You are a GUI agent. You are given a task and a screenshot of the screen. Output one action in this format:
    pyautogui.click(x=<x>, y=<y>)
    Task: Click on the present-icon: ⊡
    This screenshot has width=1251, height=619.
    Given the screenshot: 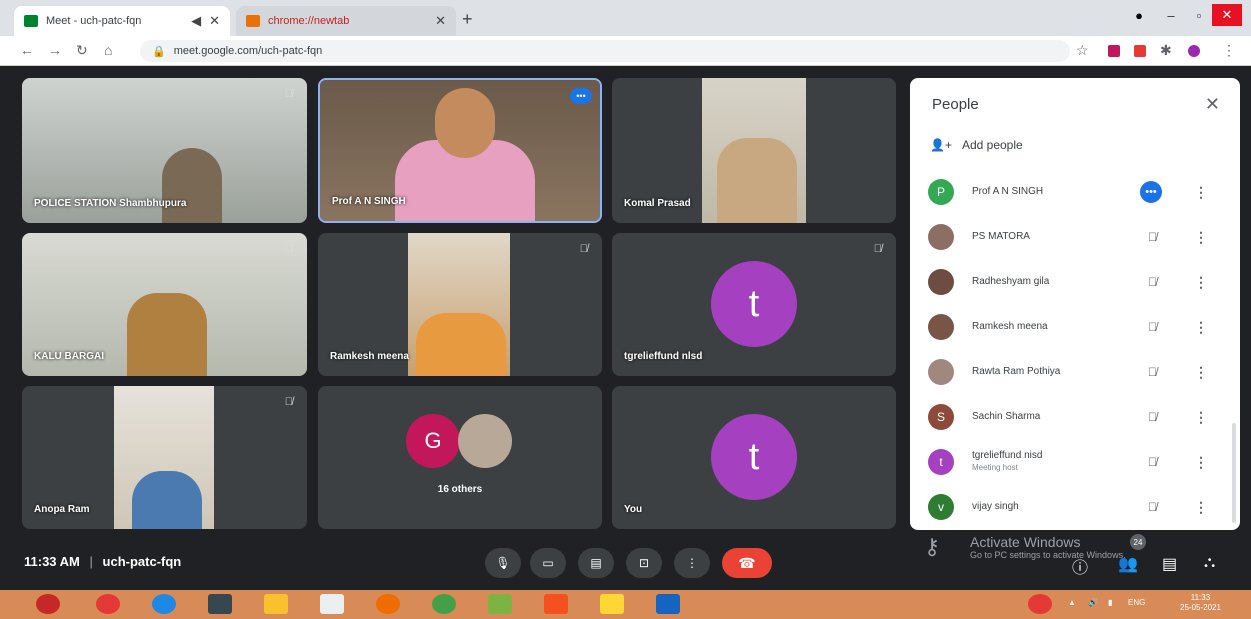 What is the action you would take?
    pyautogui.click(x=644, y=563)
    